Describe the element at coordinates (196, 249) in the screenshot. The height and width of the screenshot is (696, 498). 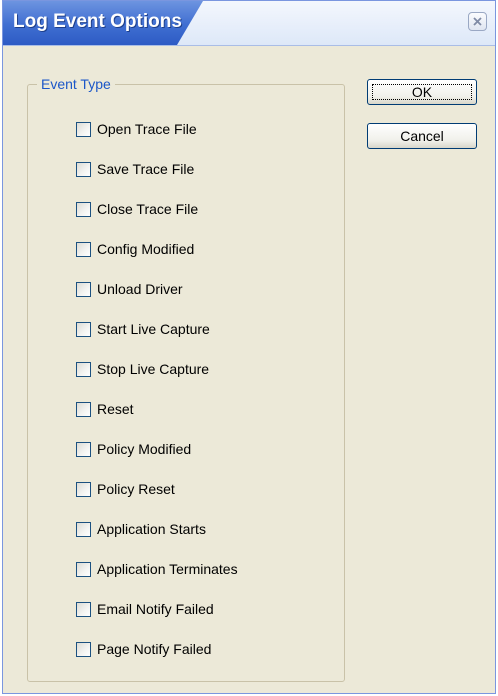
I see `checkbox-config-modified: Config Modified` at that location.